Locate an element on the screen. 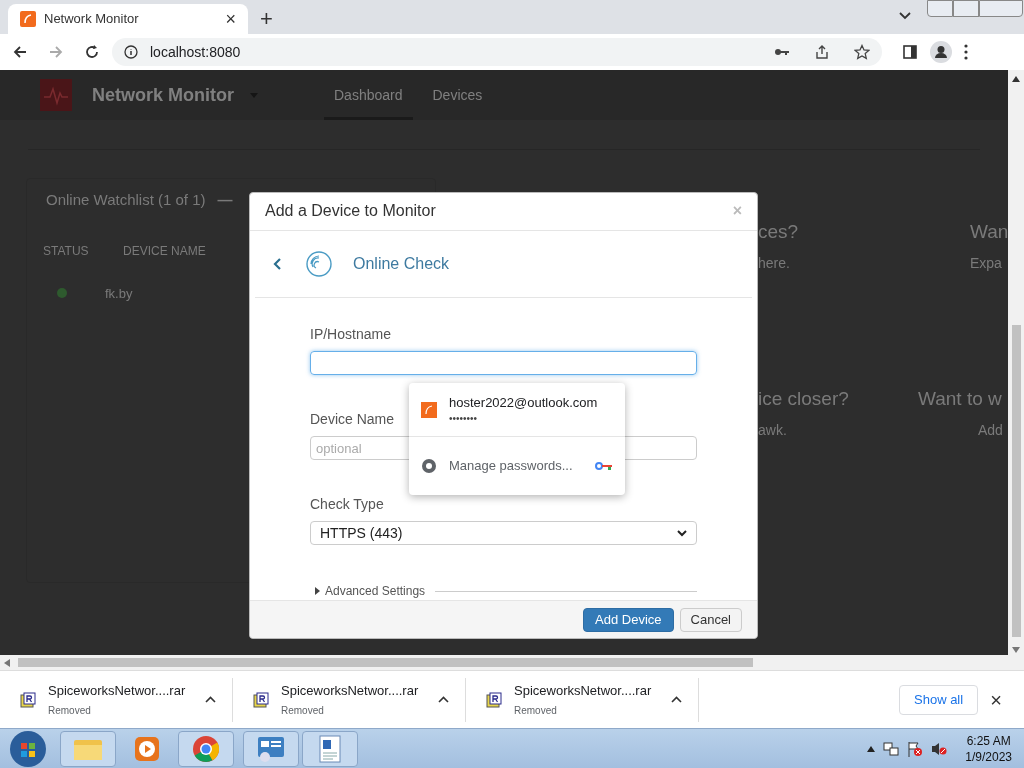 This screenshot has width=1024, height=768. field-label: Check Type is located at coordinates (347, 505).